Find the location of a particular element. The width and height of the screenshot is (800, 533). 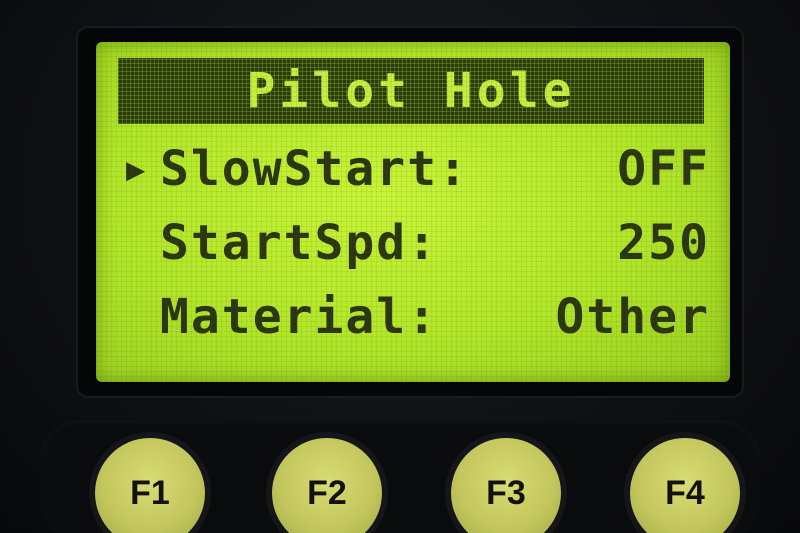

menu-item-value: 250 is located at coordinates (663, 243).